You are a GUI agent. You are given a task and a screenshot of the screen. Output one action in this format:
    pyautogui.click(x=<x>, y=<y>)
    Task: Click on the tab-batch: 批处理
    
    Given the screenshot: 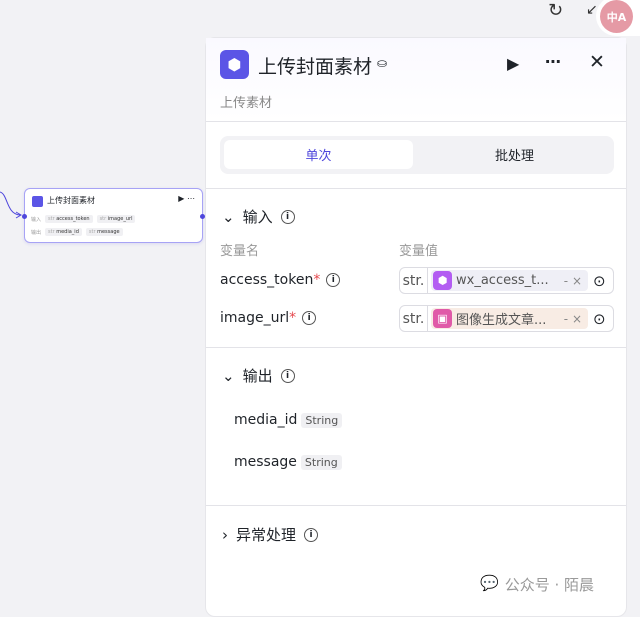 What is the action you would take?
    pyautogui.click(x=514, y=154)
    